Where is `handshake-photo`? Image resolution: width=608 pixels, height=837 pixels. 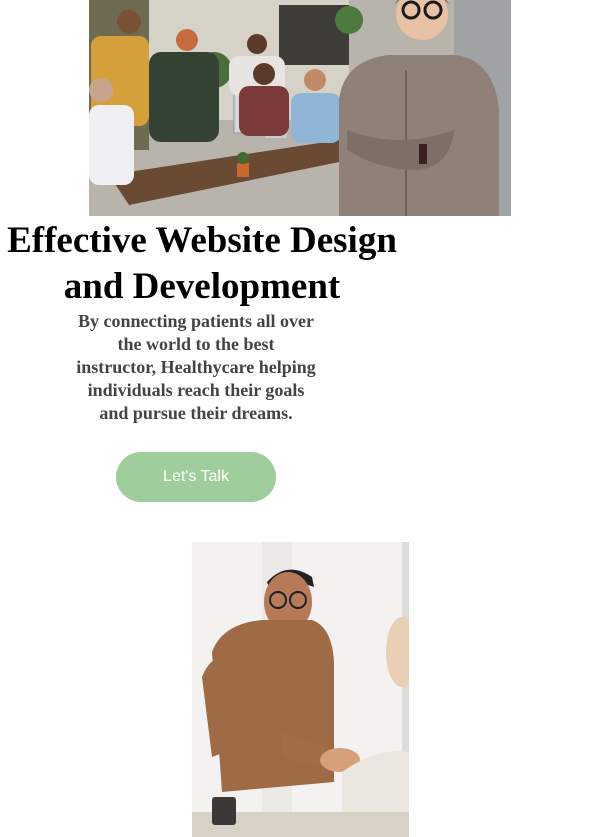
handshake-photo is located at coordinates (300, 689).